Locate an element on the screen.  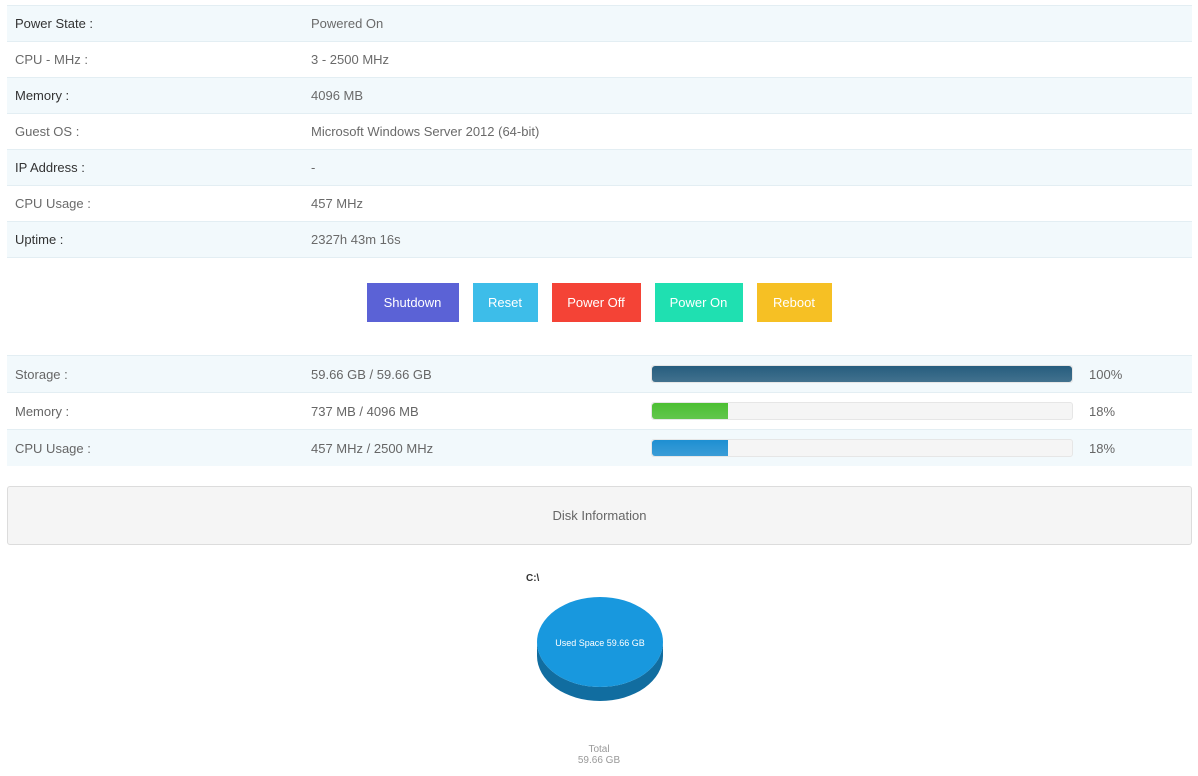
usage-row-memory: Memory : 737 MB / 4096 MB 18% is located at coordinates (599, 411).